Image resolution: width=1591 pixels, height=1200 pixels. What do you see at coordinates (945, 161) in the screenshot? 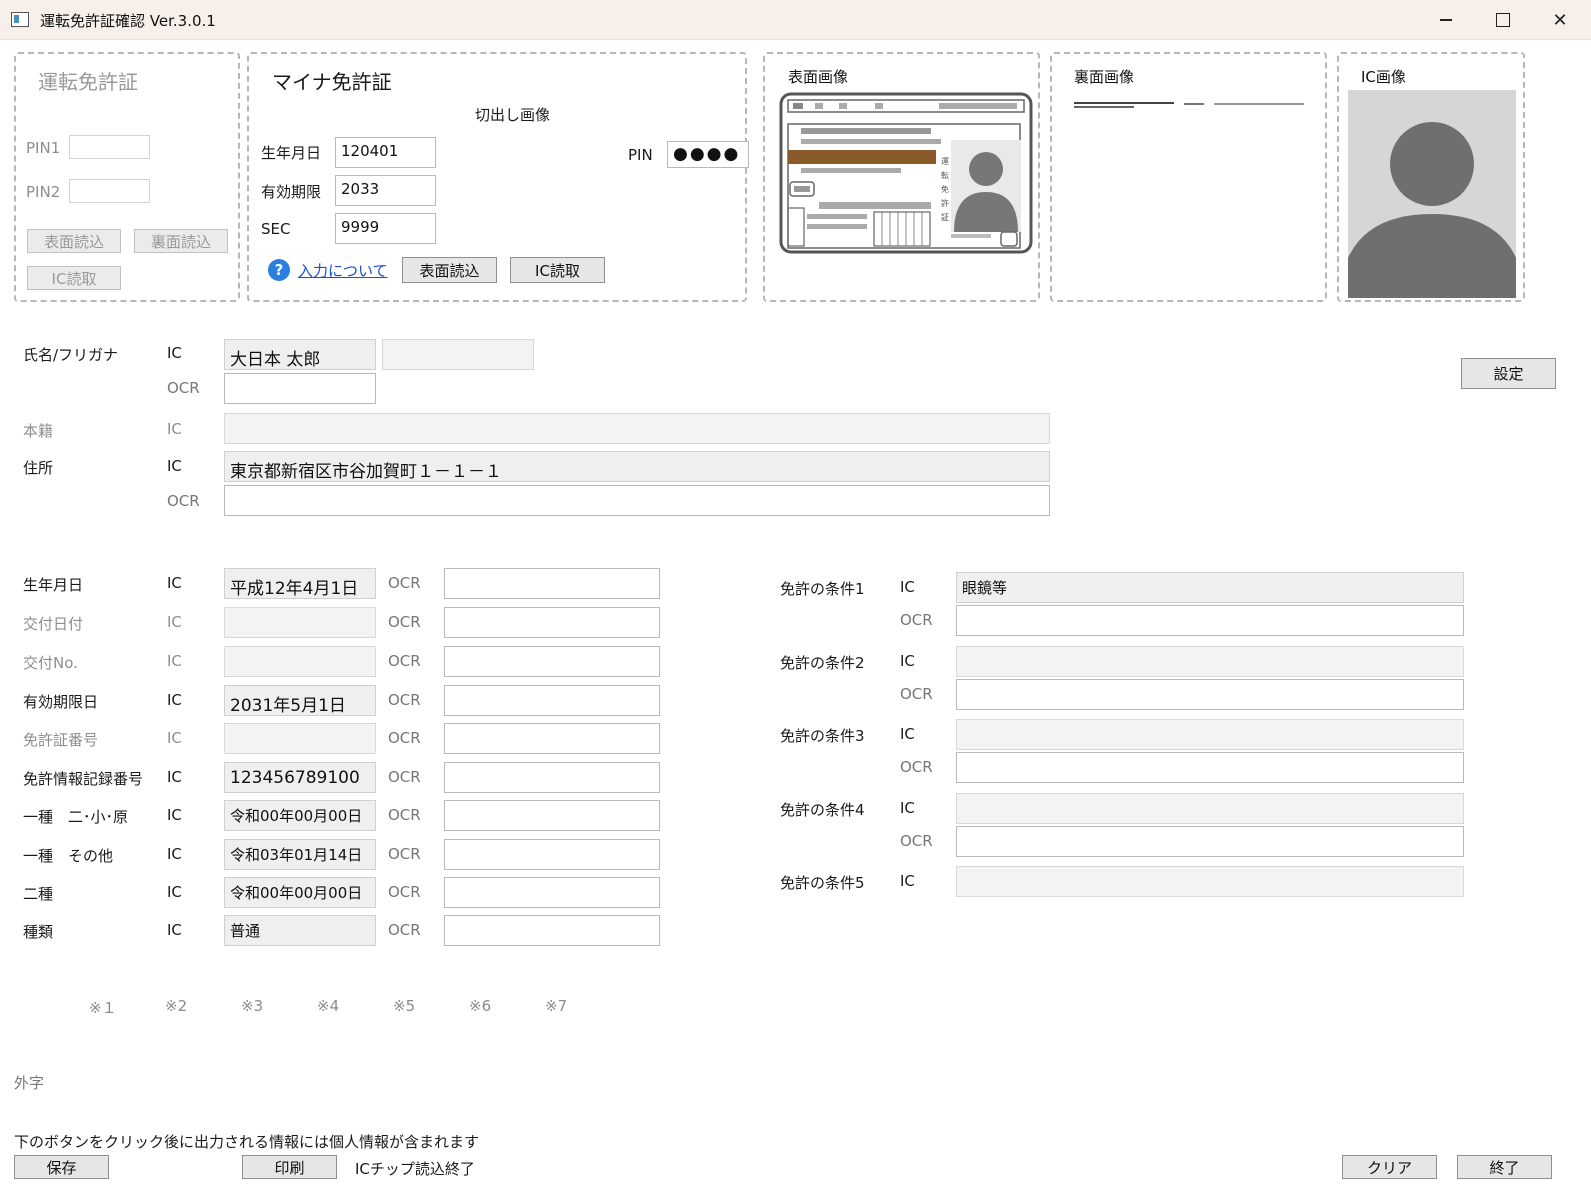
I see `svg-text: 運` at bounding box center [945, 161].